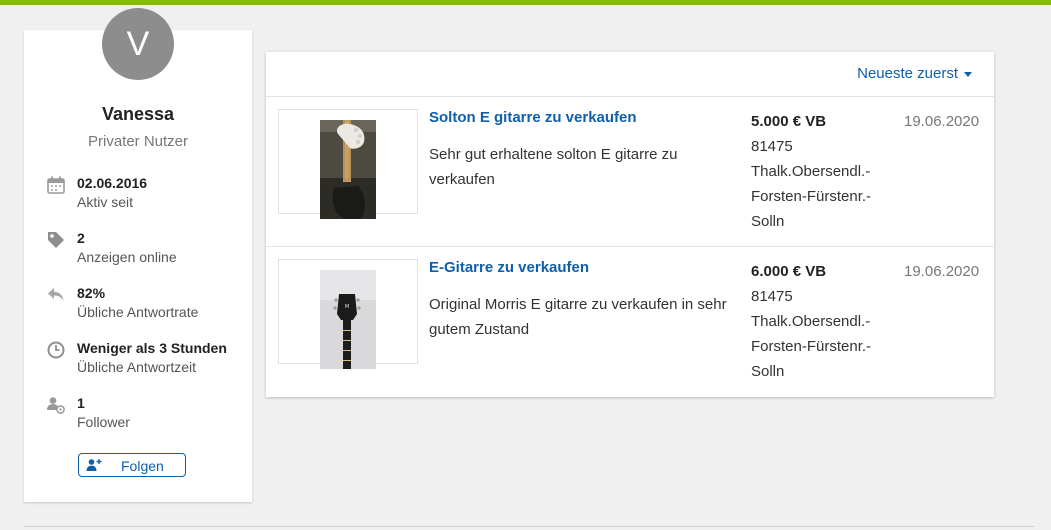  Describe the element at coordinates (91, 293) in the screenshot. I see `reply-rate-value: 82%` at that location.